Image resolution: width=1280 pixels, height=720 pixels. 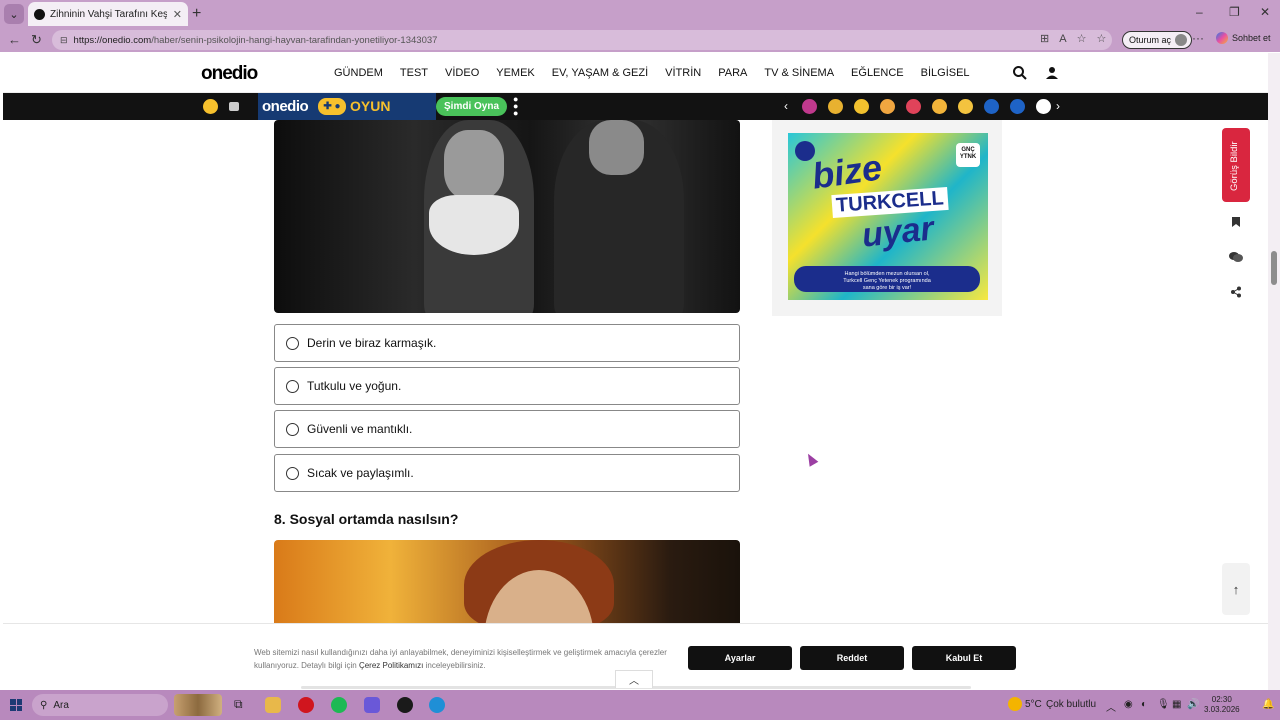 I want to click on play-now-button: Şimdi Oyna, so click(x=472, y=106).